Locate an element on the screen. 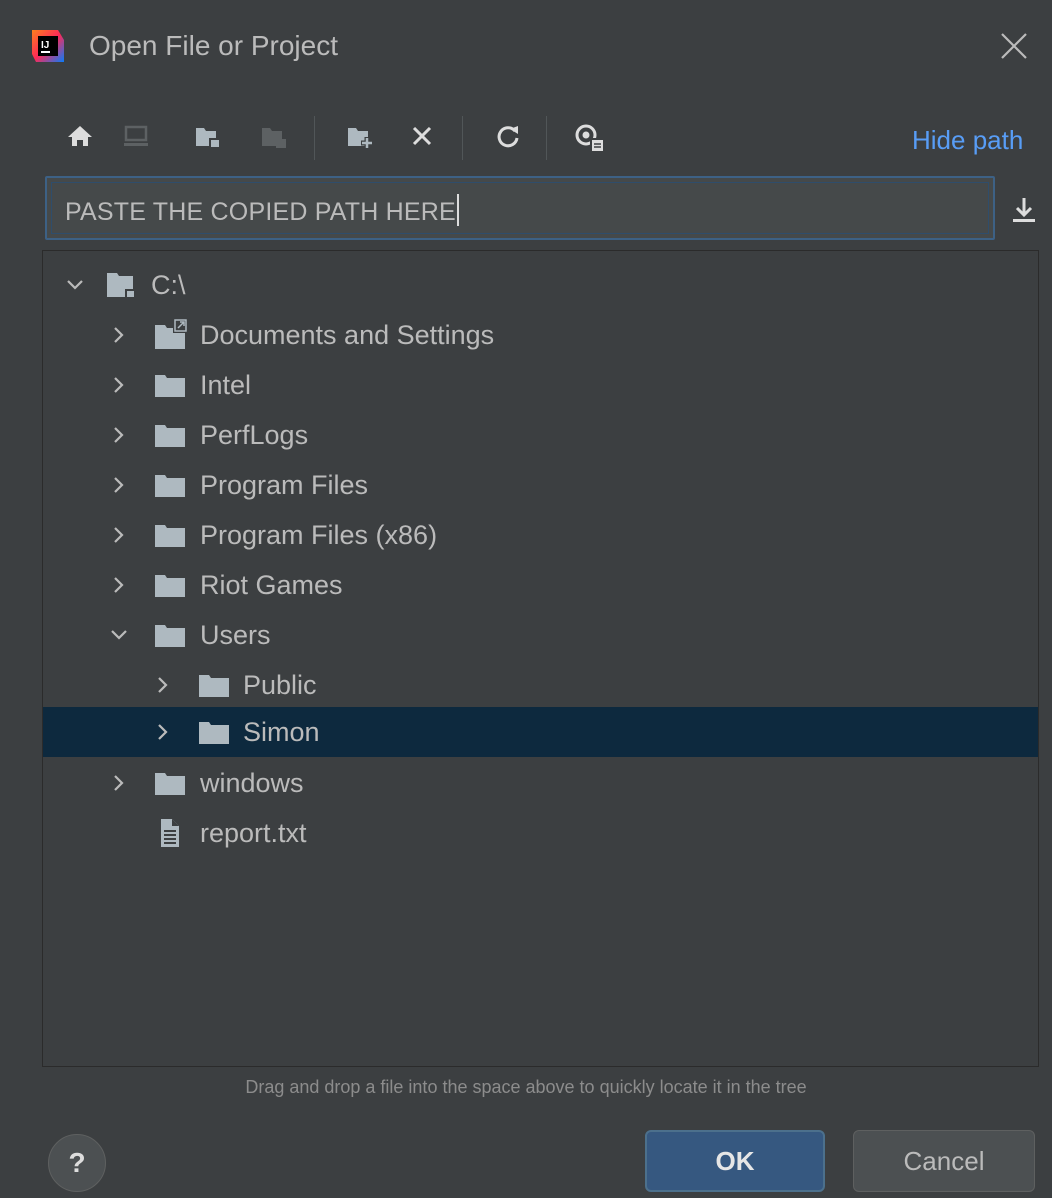 Image resolution: width=1052 pixels, height=1198 pixels. close-icon is located at coordinates (1014, 46).